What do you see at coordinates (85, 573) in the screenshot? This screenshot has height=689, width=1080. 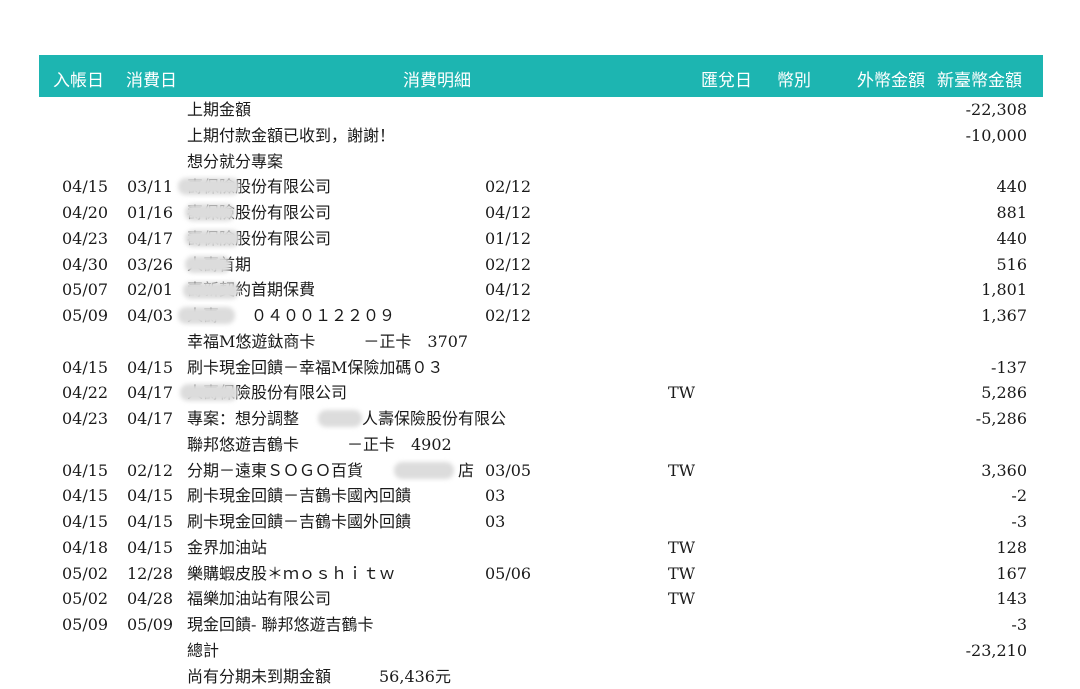 I see `posting-date: 05/02` at bounding box center [85, 573].